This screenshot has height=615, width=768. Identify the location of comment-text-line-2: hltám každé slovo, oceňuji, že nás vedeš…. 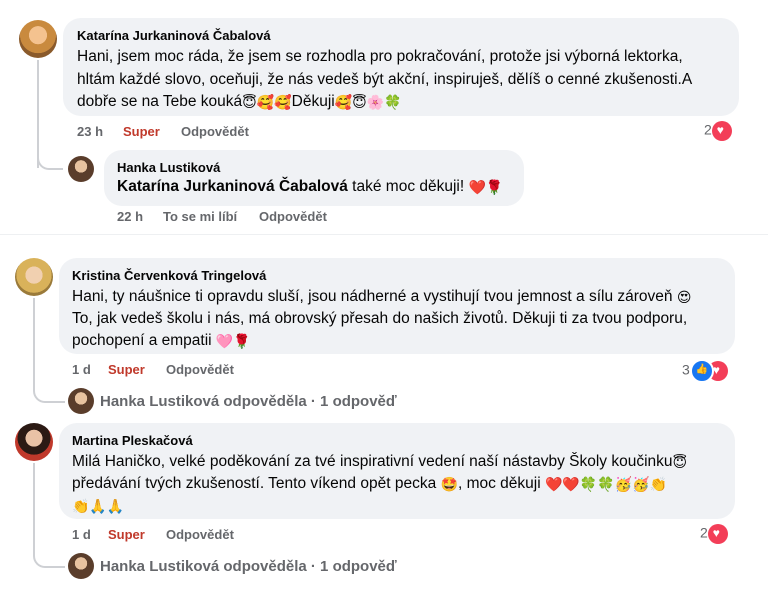
(385, 79).